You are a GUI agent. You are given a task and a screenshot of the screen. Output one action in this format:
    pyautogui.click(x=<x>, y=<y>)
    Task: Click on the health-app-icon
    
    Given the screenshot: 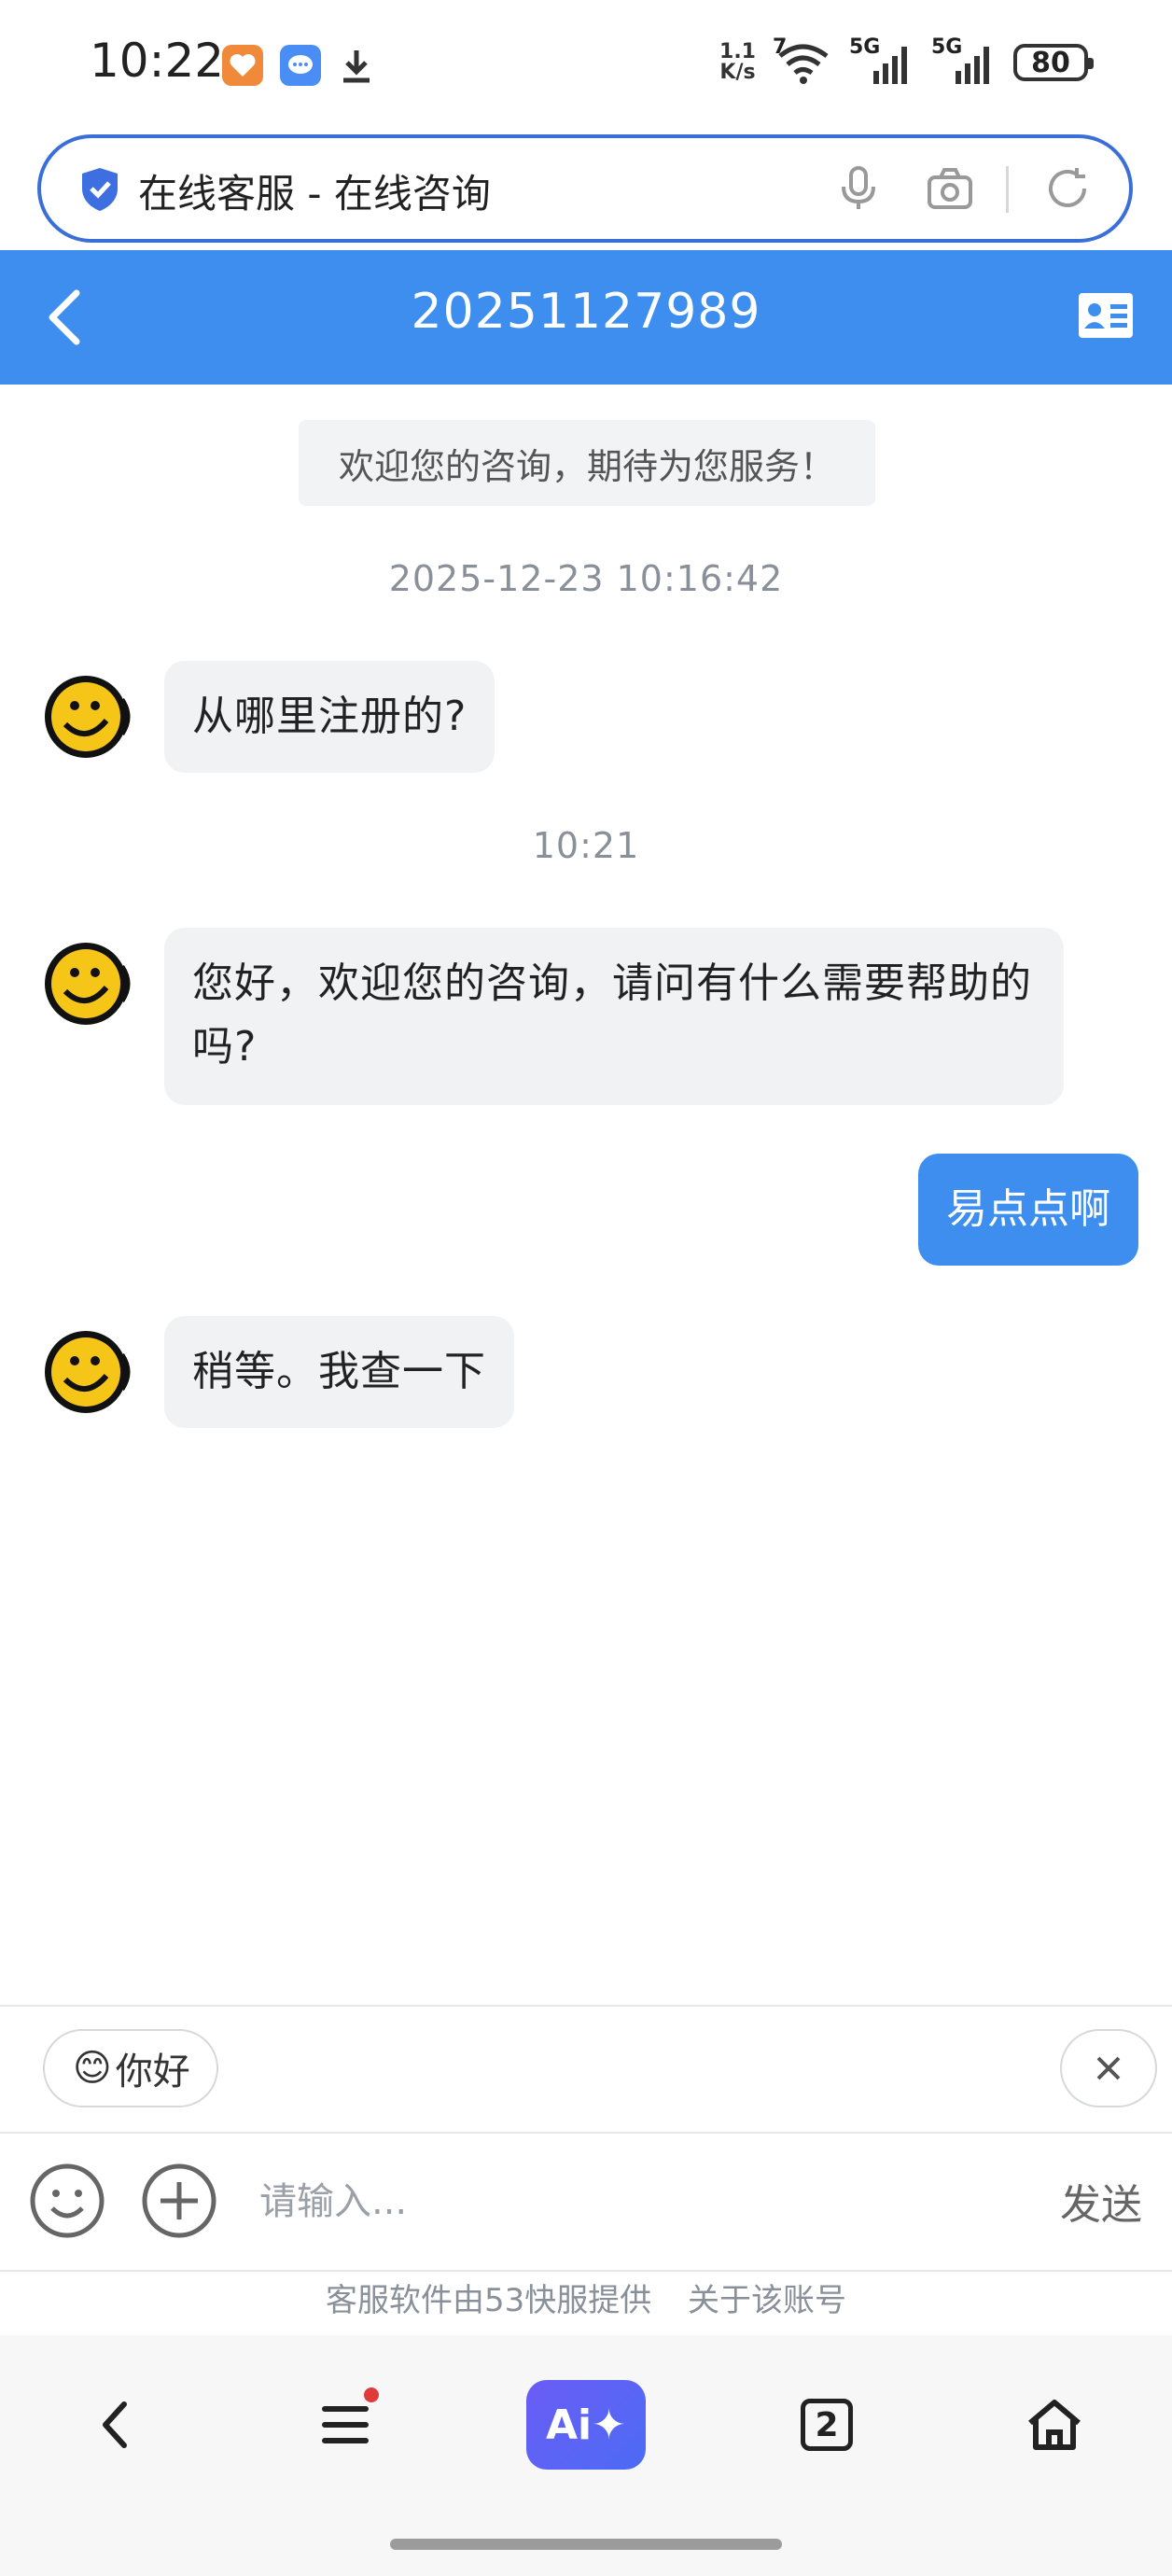 What is the action you would take?
    pyautogui.click(x=242, y=65)
    